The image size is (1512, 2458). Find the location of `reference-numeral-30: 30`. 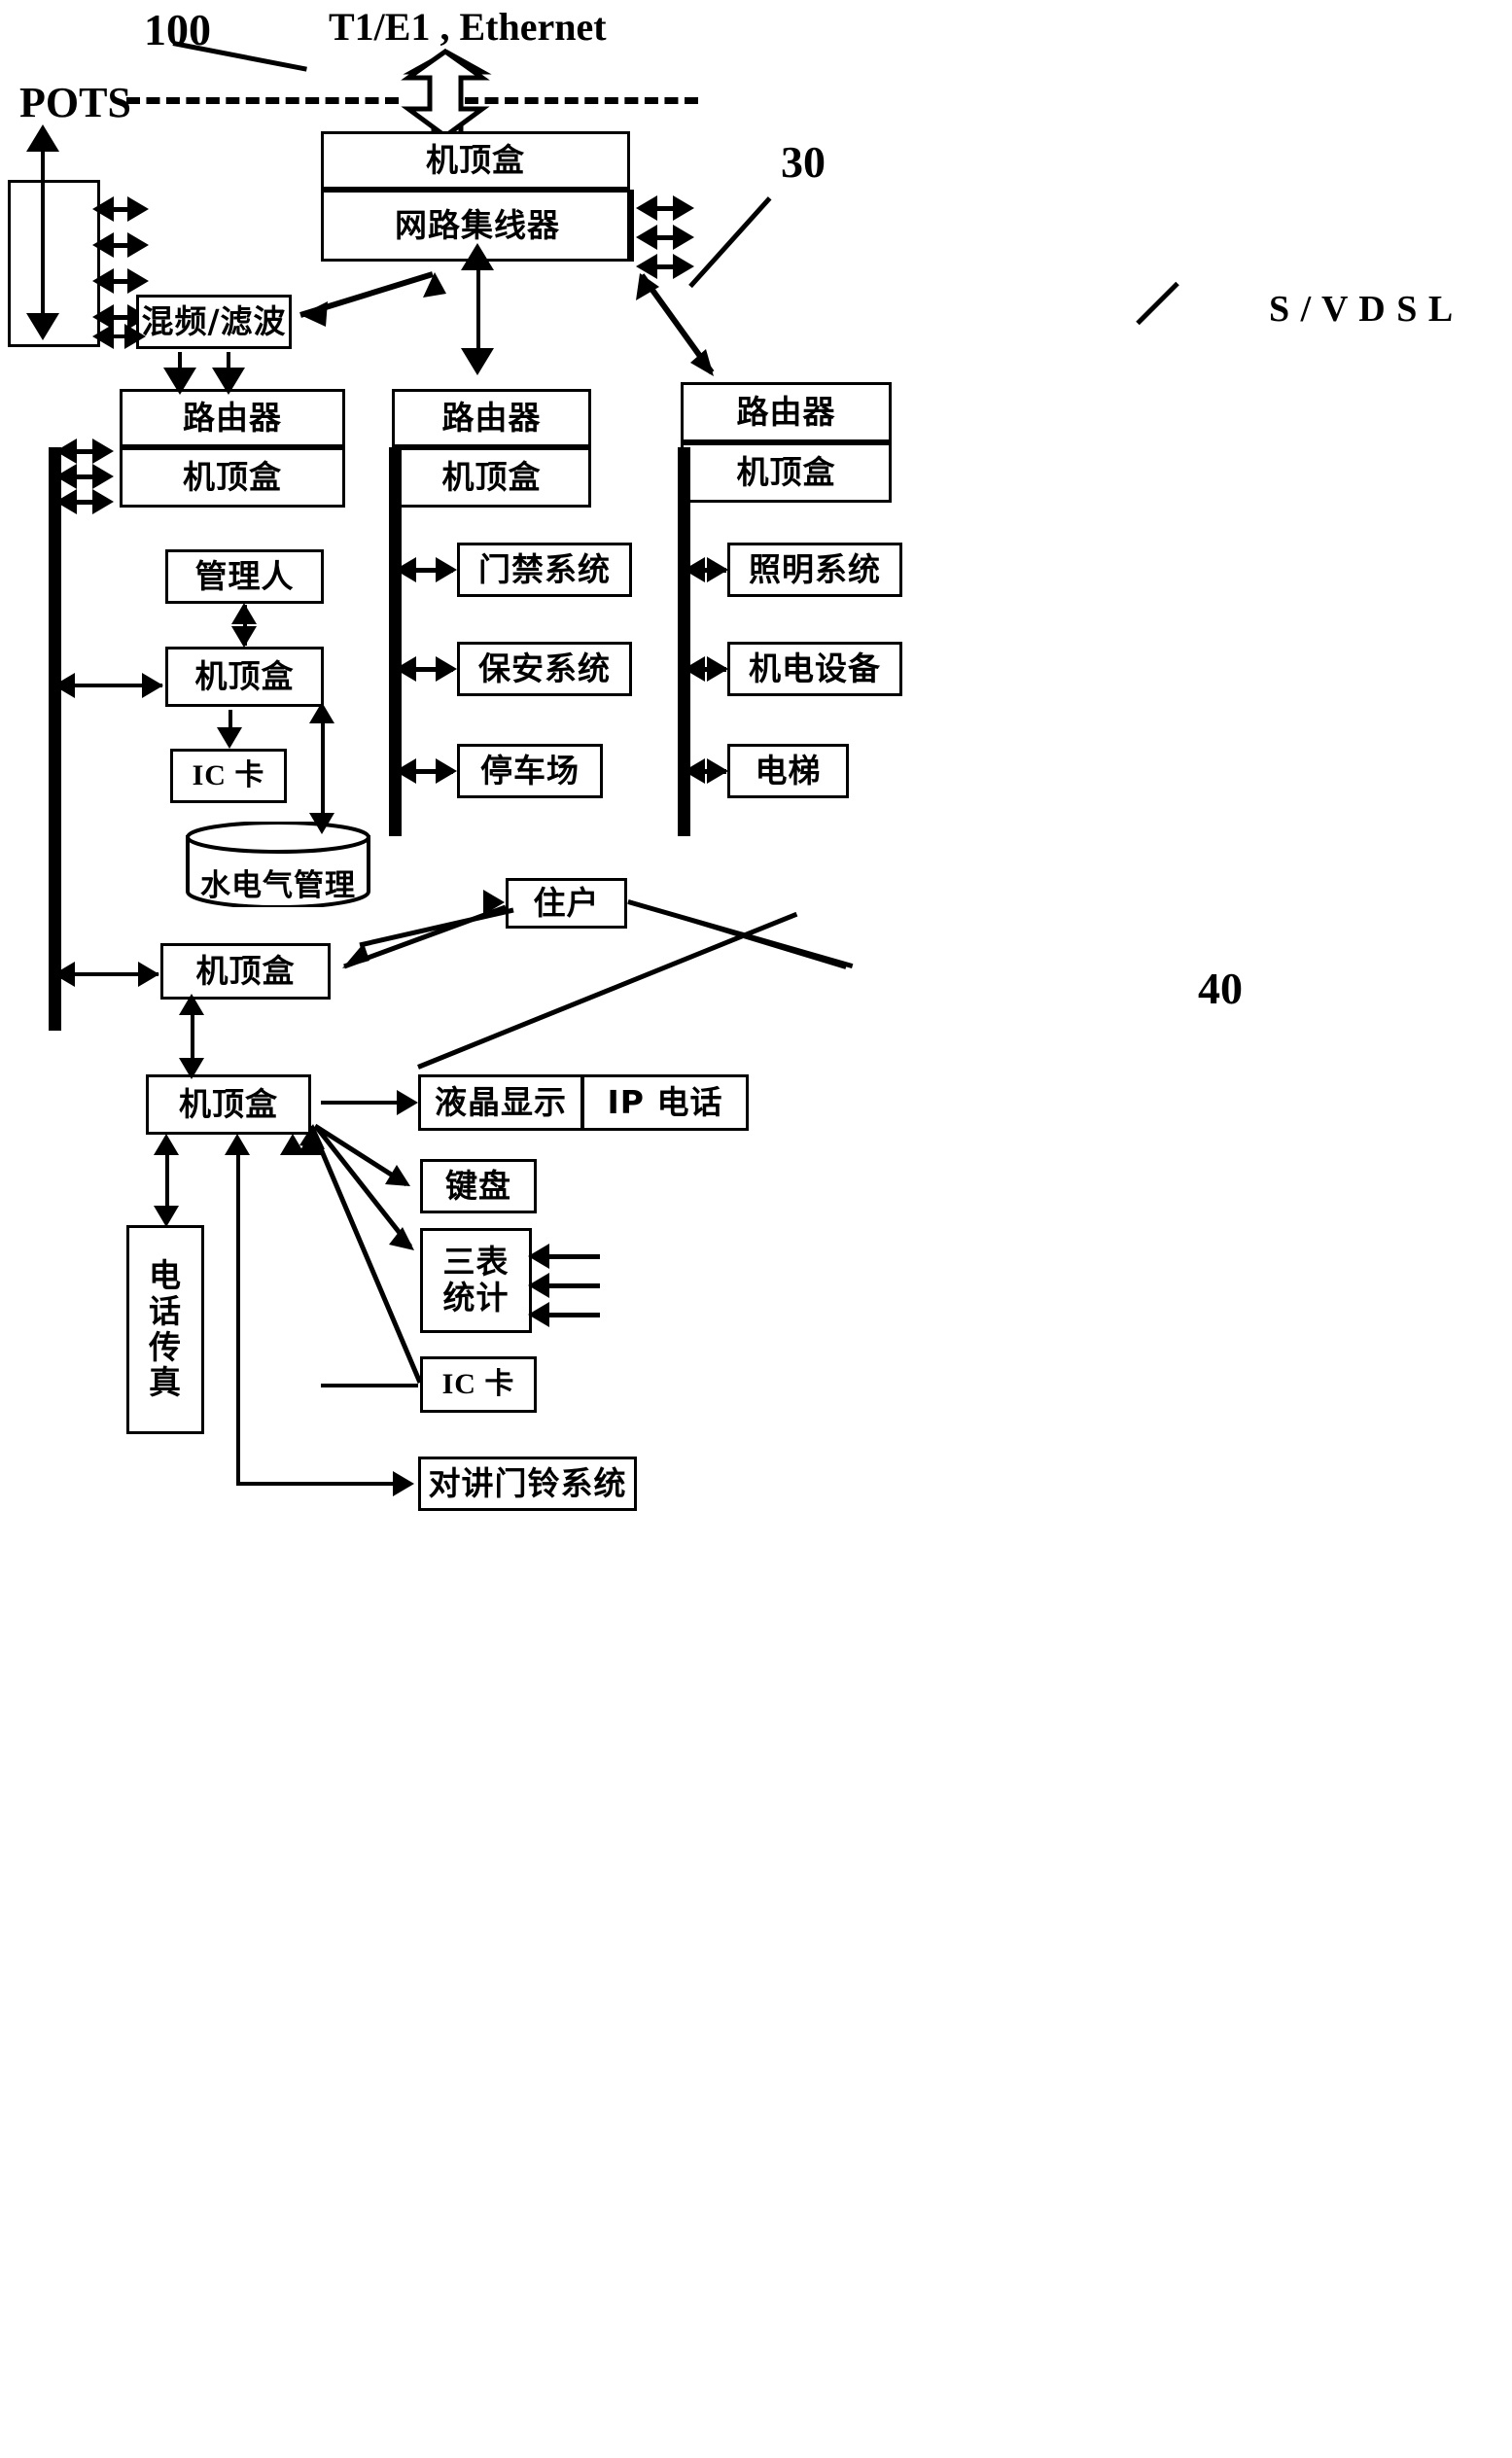

reference-numeral-30: 30 is located at coordinates (803, 162).